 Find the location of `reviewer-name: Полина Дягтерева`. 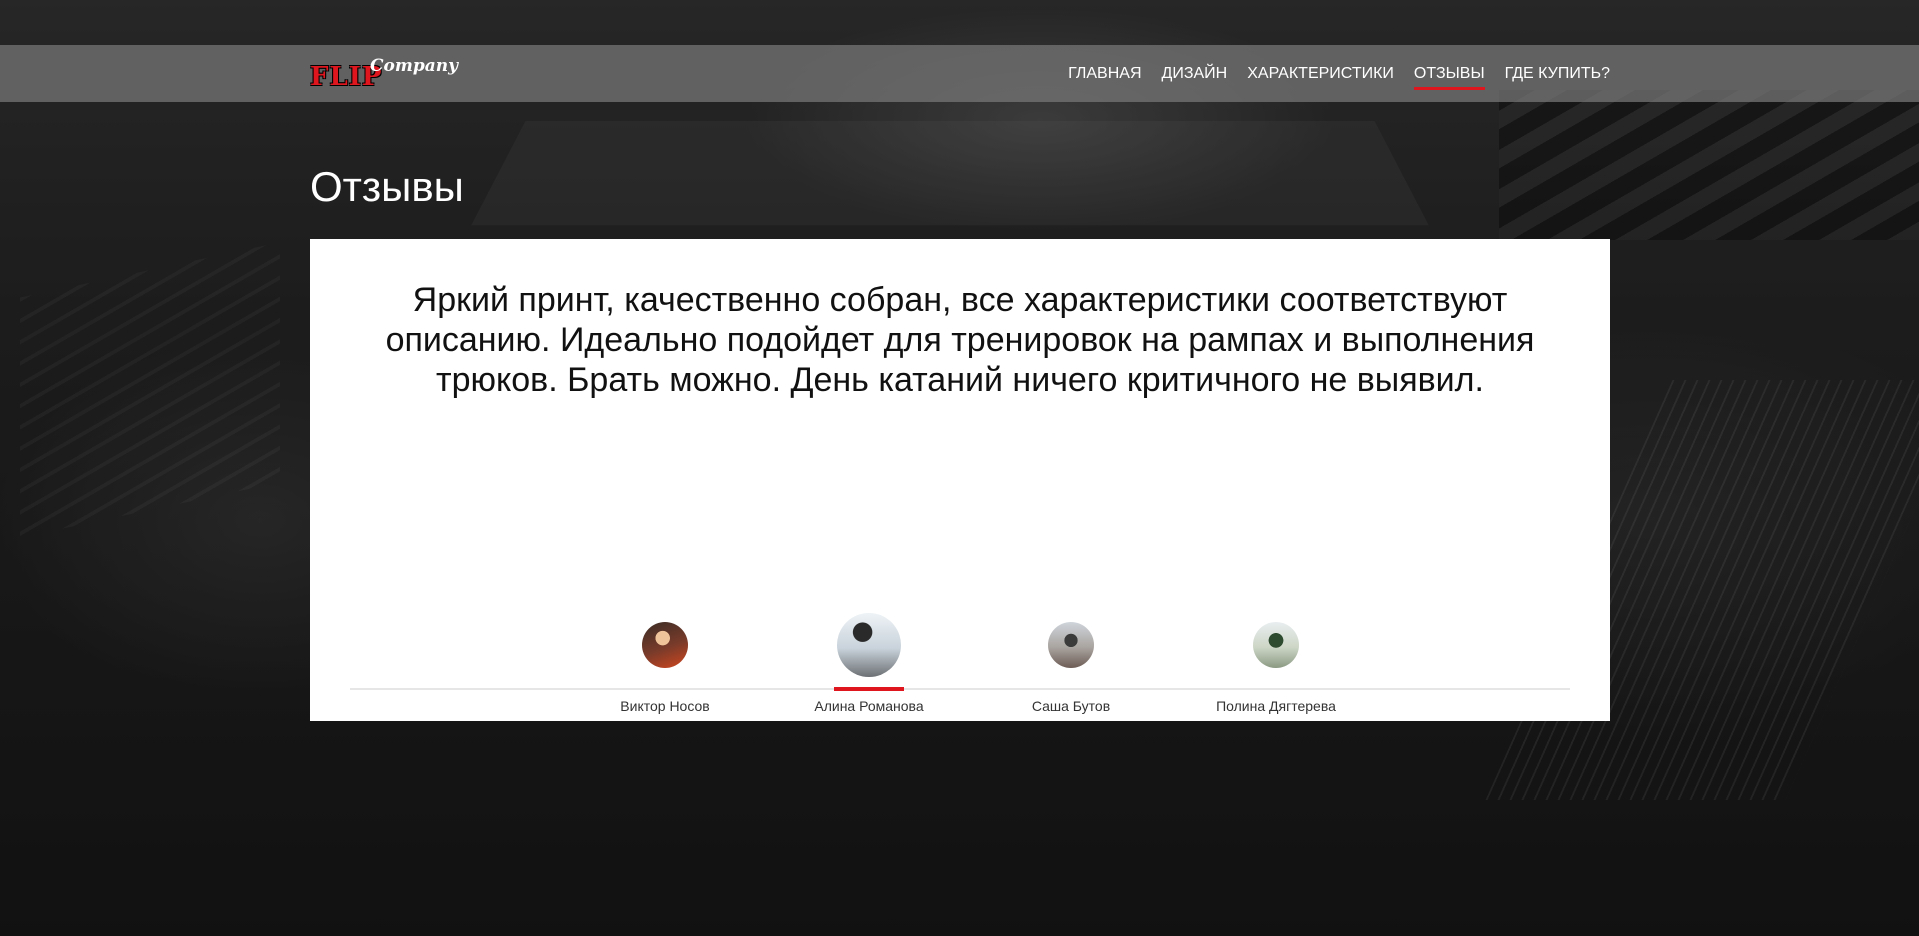

reviewer-name: Полина Дягтерева is located at coordinates (1276, 706).